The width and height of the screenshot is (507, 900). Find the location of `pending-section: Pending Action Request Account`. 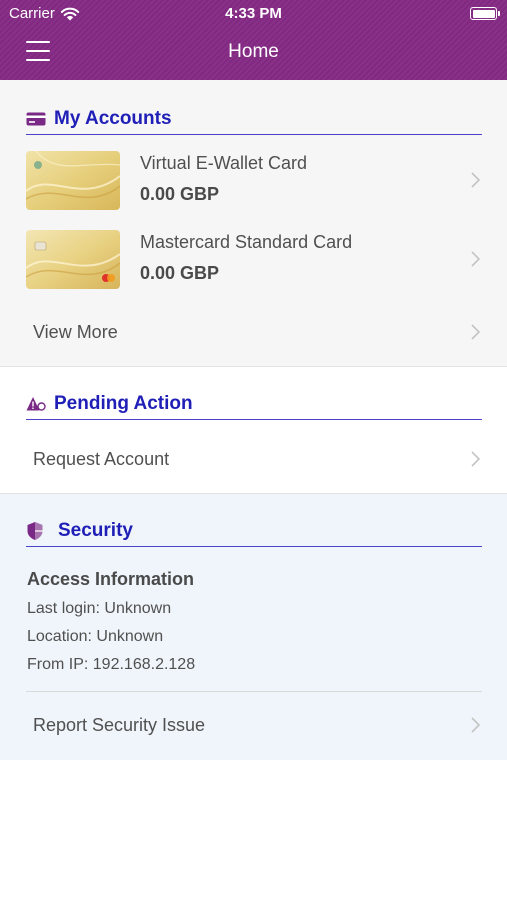

pending-section: Pending Action Request Account is located at coordinates (253, 430).